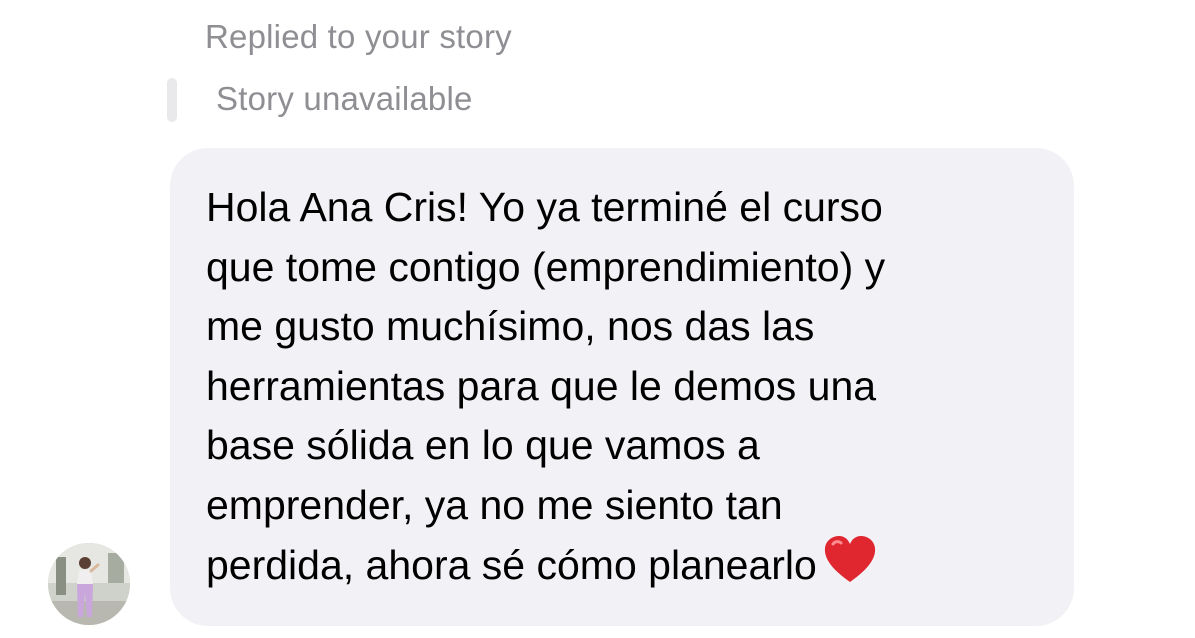  I want to click on sender-avatar, so click(89, 584).